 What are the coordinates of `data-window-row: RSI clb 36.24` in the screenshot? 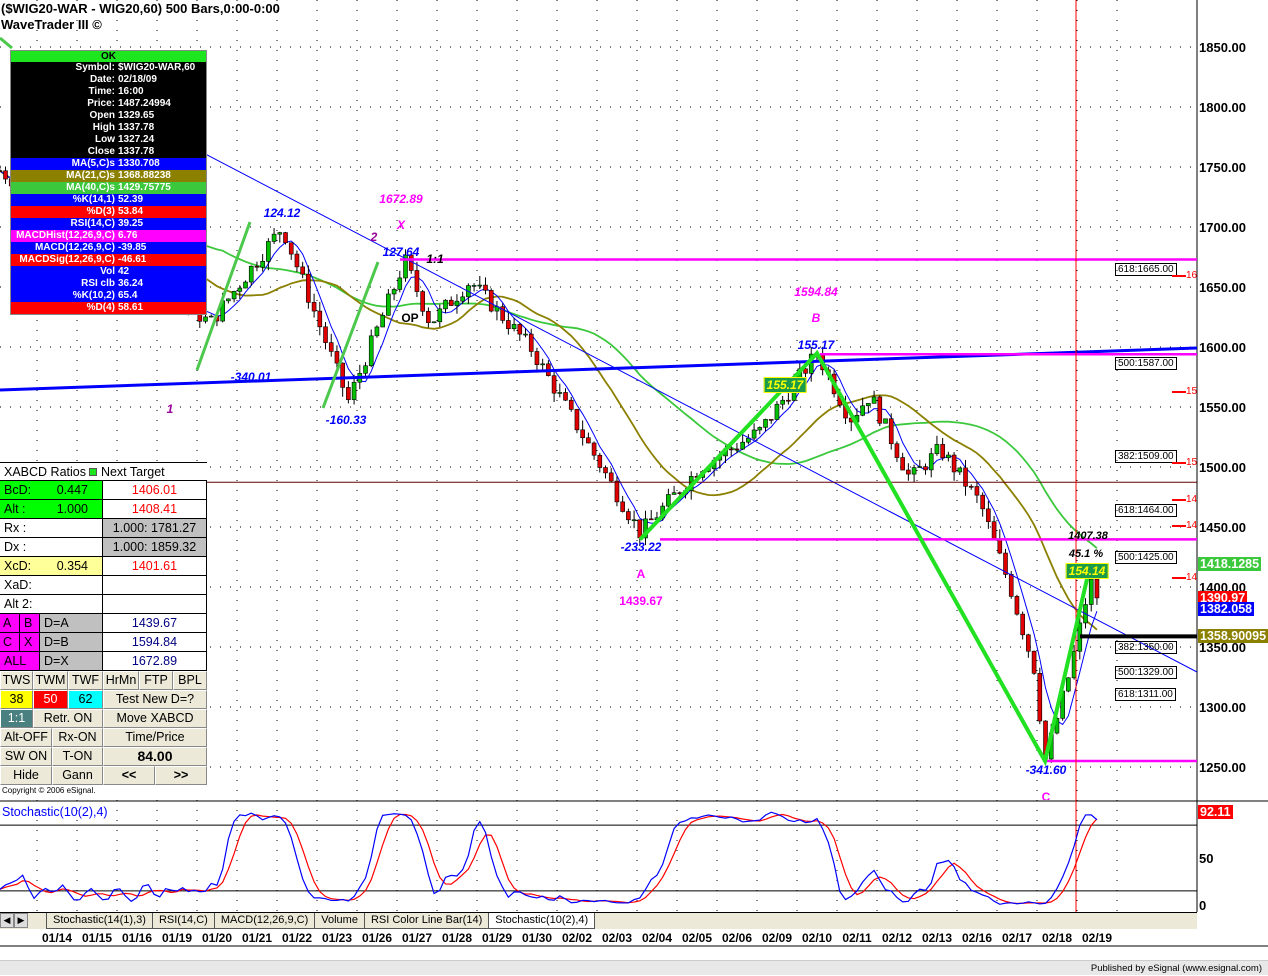 It's located at (108, 284).